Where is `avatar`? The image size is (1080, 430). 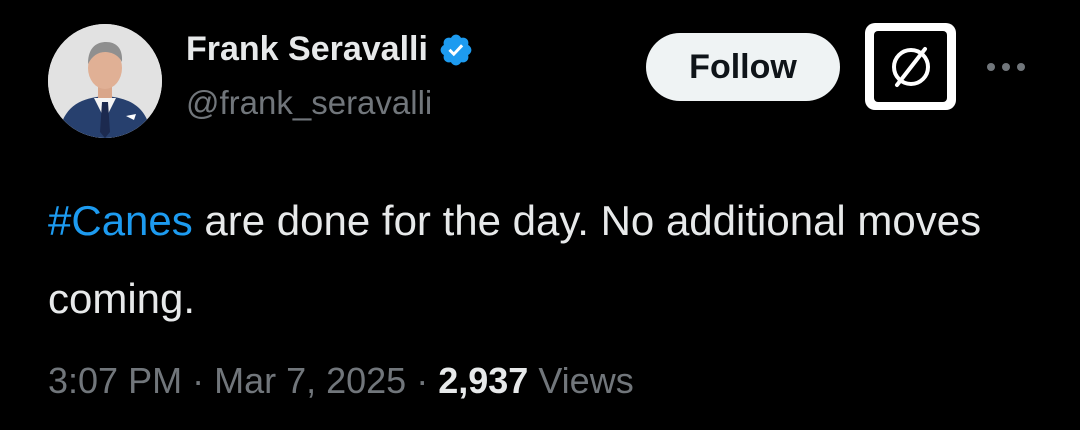 avatar is located at coordinates (105, 81).